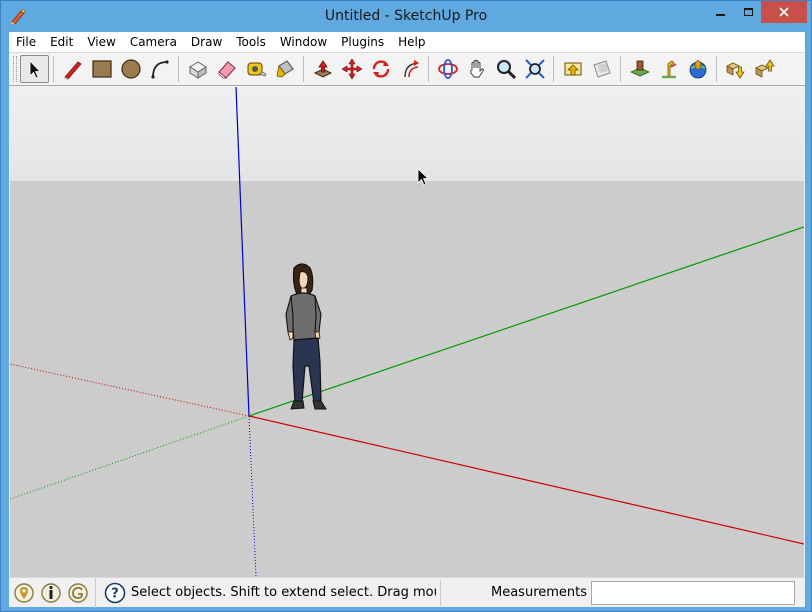  I want to click on previous-view-button, so click(572, 69).